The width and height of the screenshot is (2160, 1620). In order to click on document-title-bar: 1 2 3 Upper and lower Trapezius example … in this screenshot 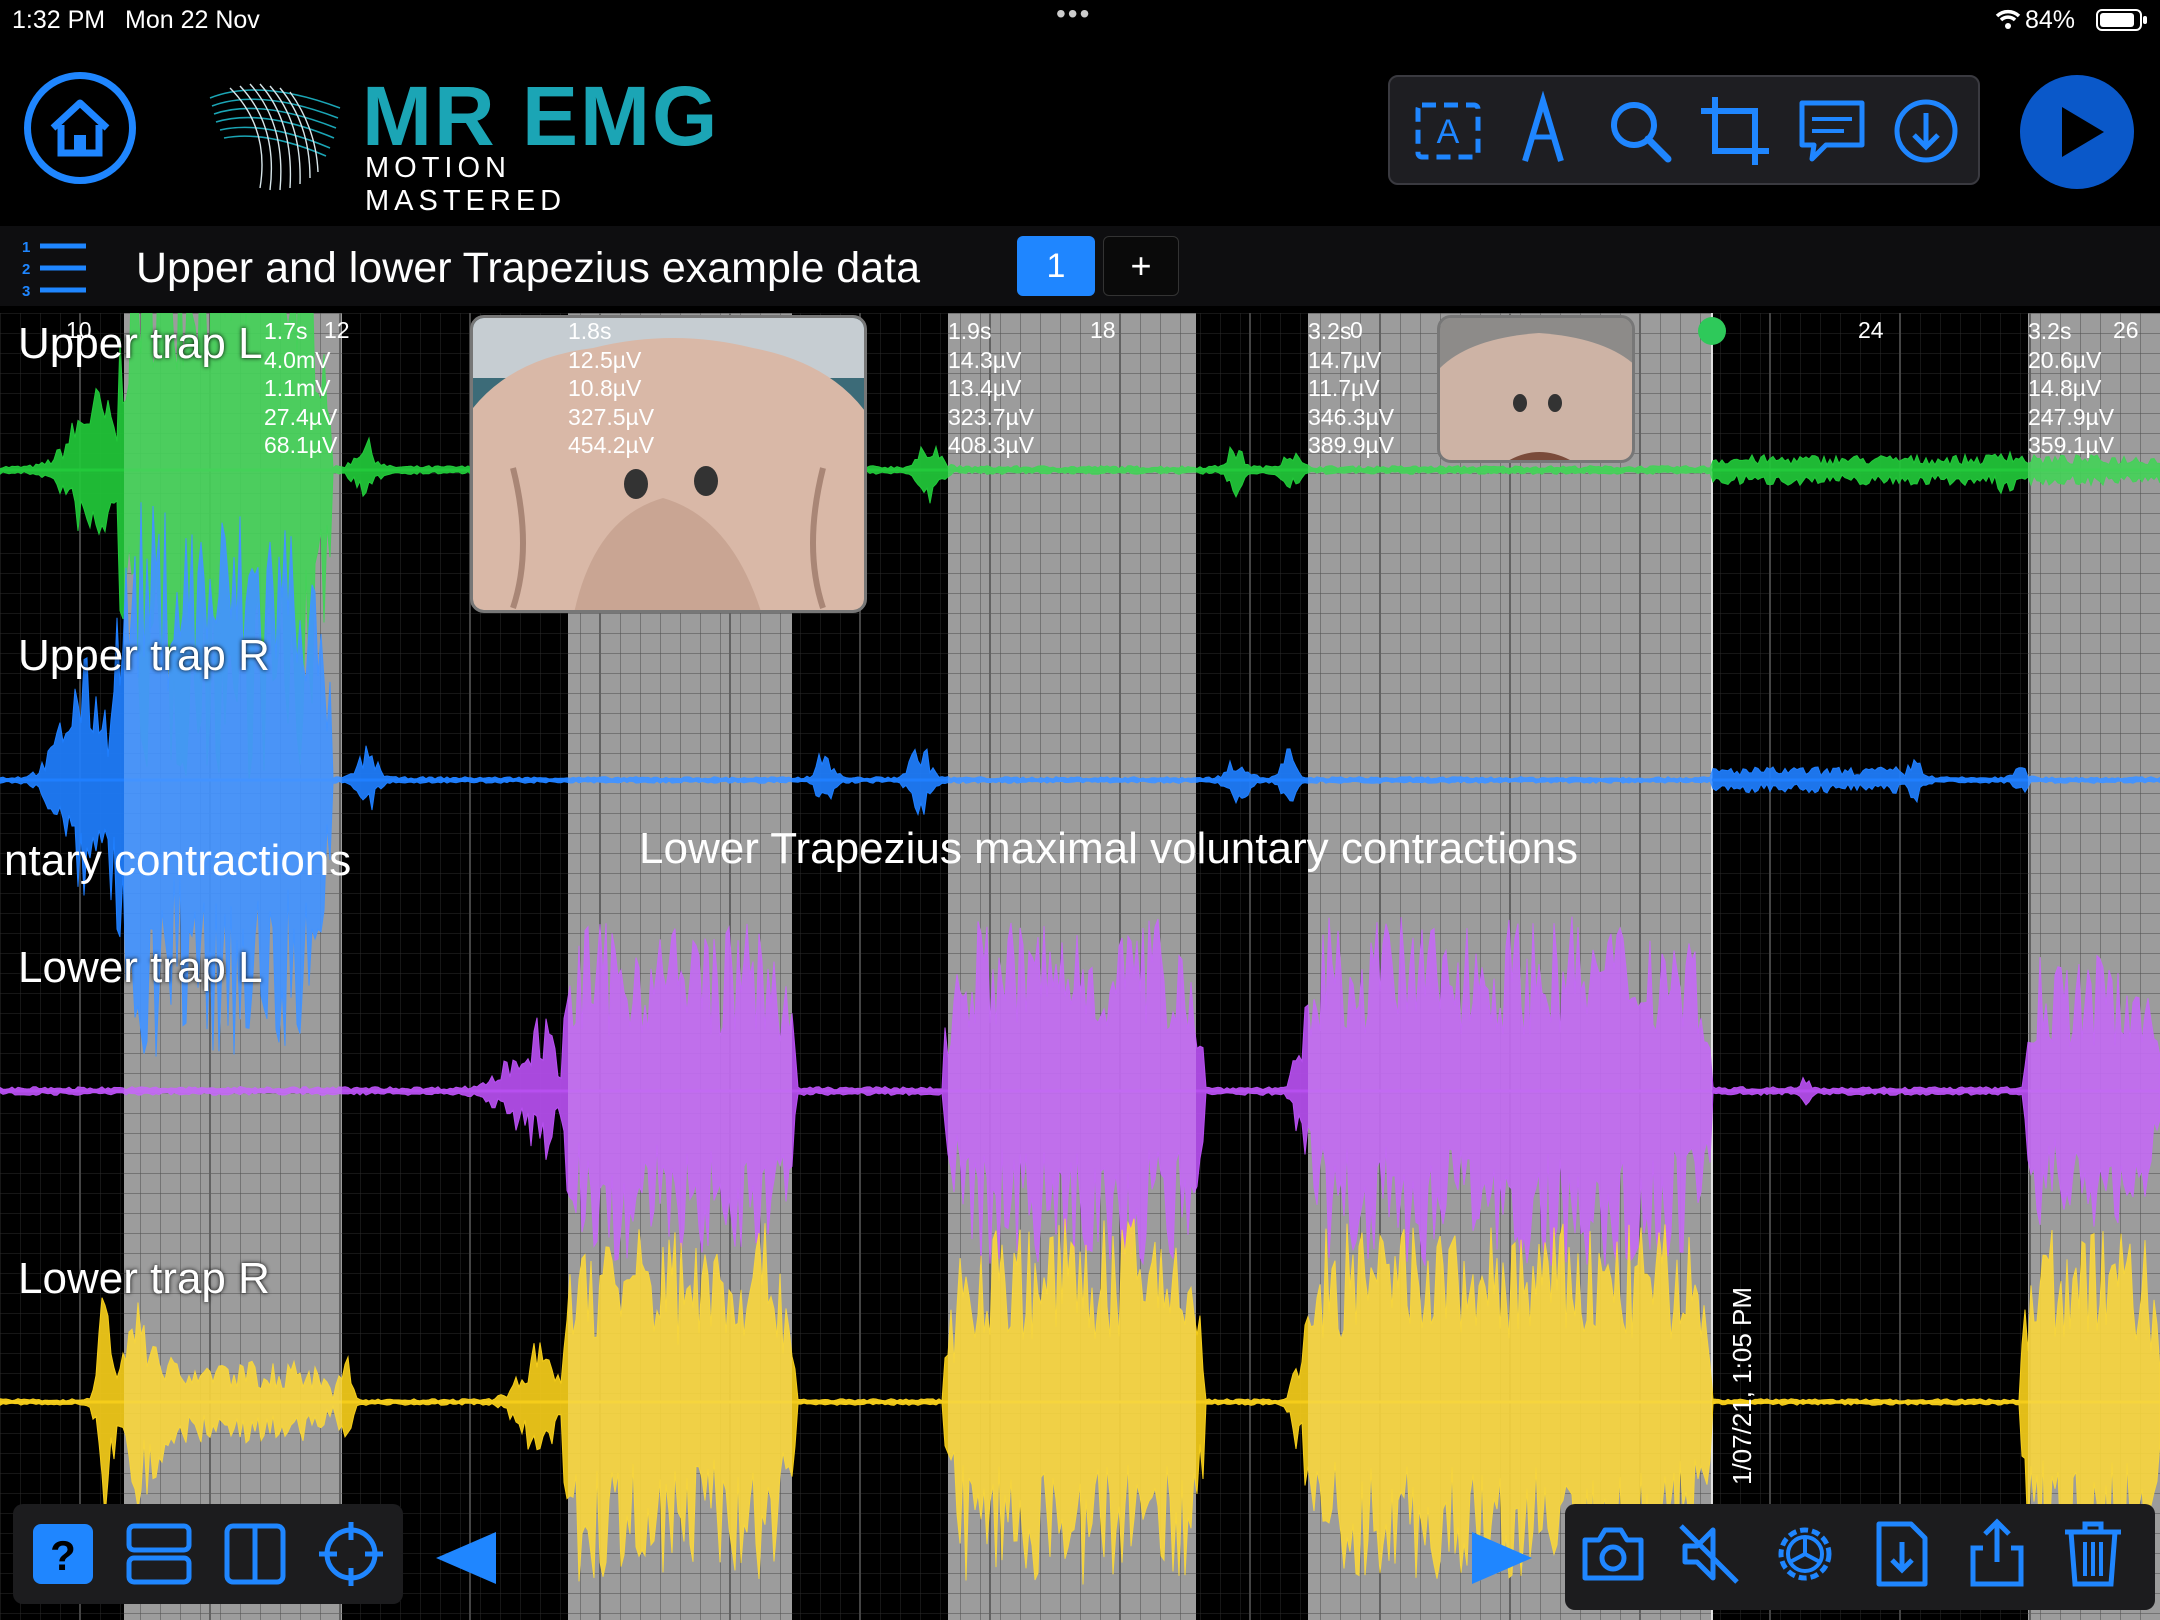, I will do `click(1080, 266)`.